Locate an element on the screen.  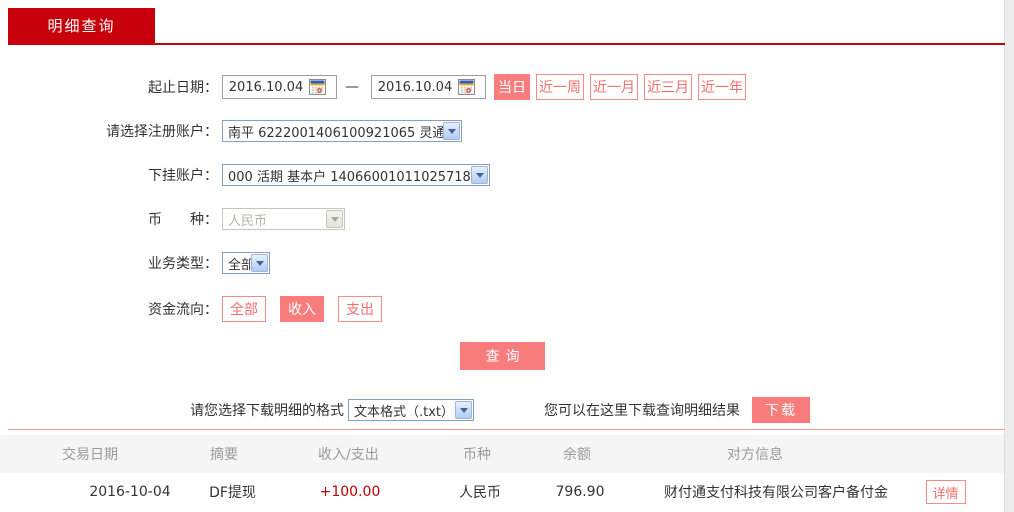
currency-row: 币 种： 人民币 is located at coordinates (502, 219).